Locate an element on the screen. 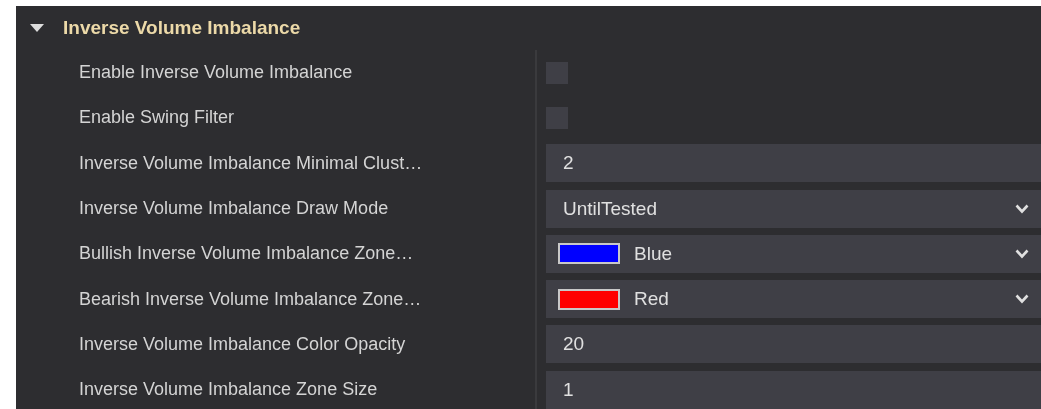 The height and width of the screenshot is (409, 1041). color-dropdown: Blue is located at coordinates (793, 253).